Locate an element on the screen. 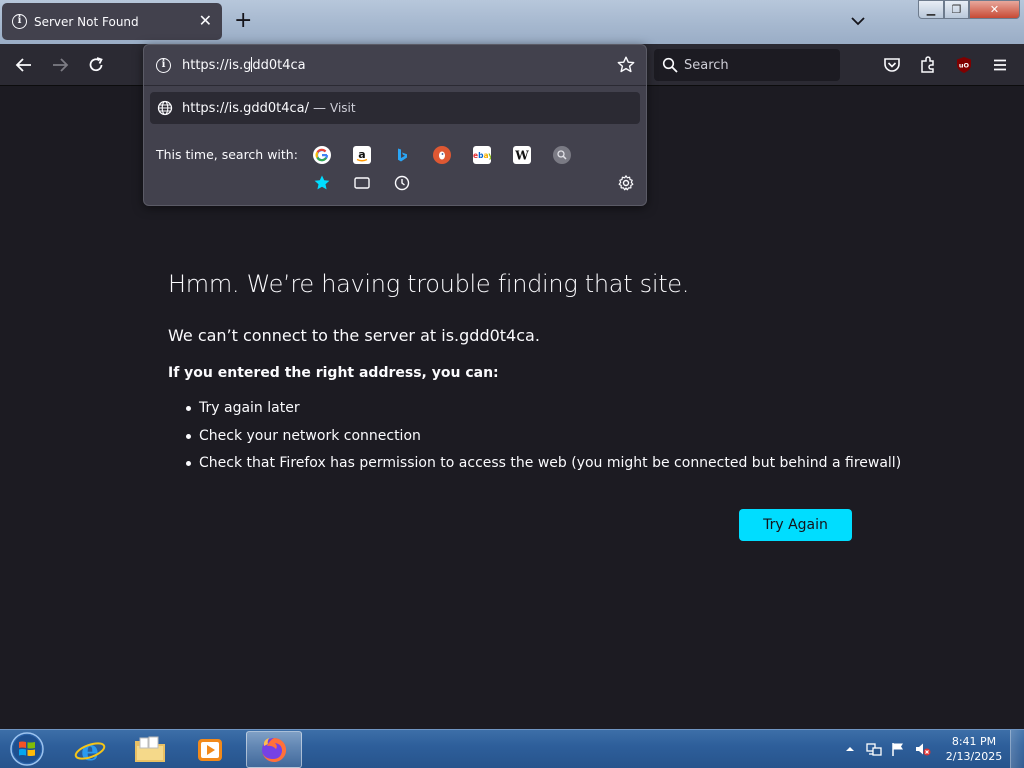 Image resolution: width=1024 pixels, height=768 pixels. svg-text: ebay is located at coordinates (482, 155).